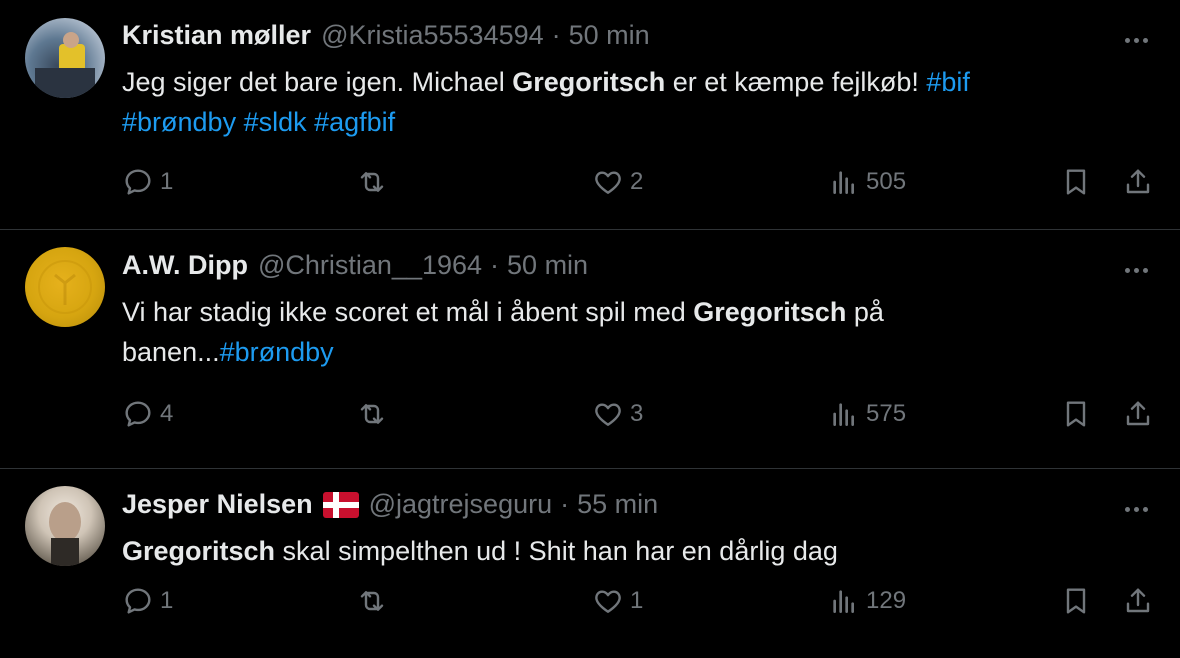 The width and height of the screenshot is (1180, 658). What do you see at coordinates (886, 413) in the screenshot?
I see `views-count: 575` at bounding box center [886, 413].